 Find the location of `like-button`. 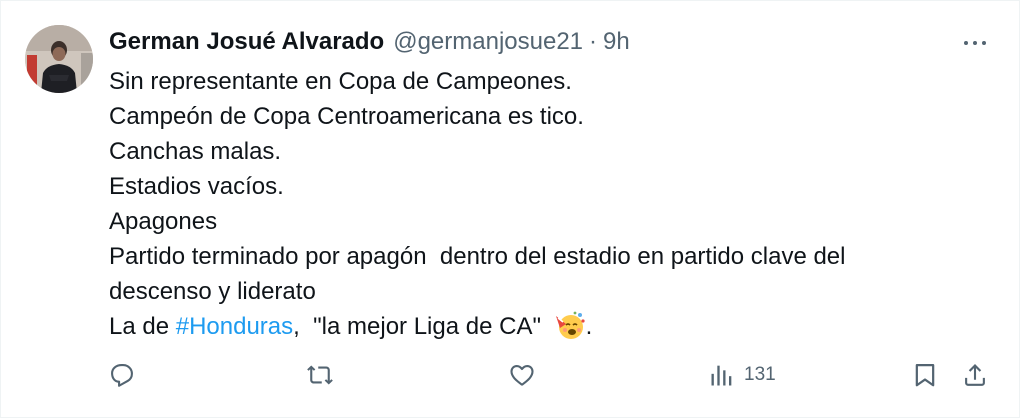

like-button is located at coordinates (522, 375).